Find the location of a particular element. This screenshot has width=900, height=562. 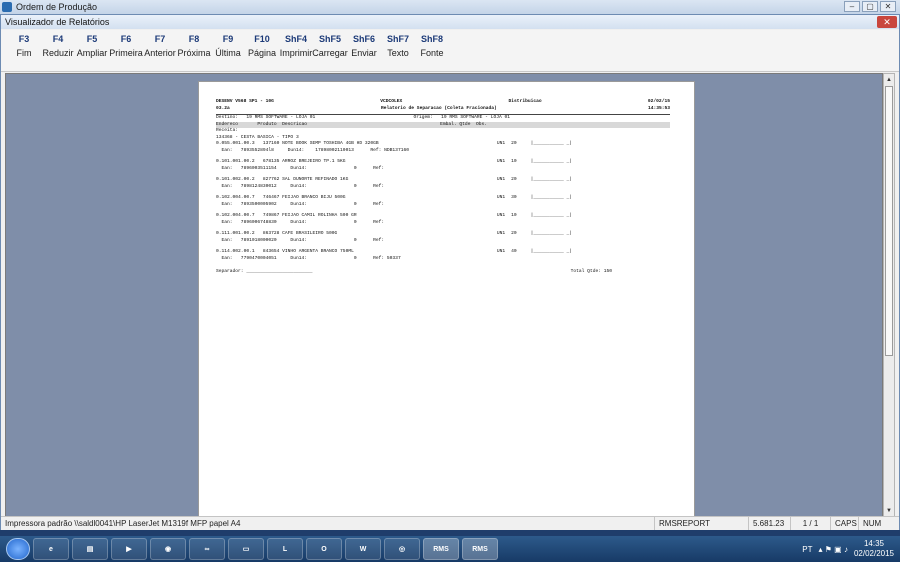

status-report-name: RMSREPORT is located at coordinates (702, 523).